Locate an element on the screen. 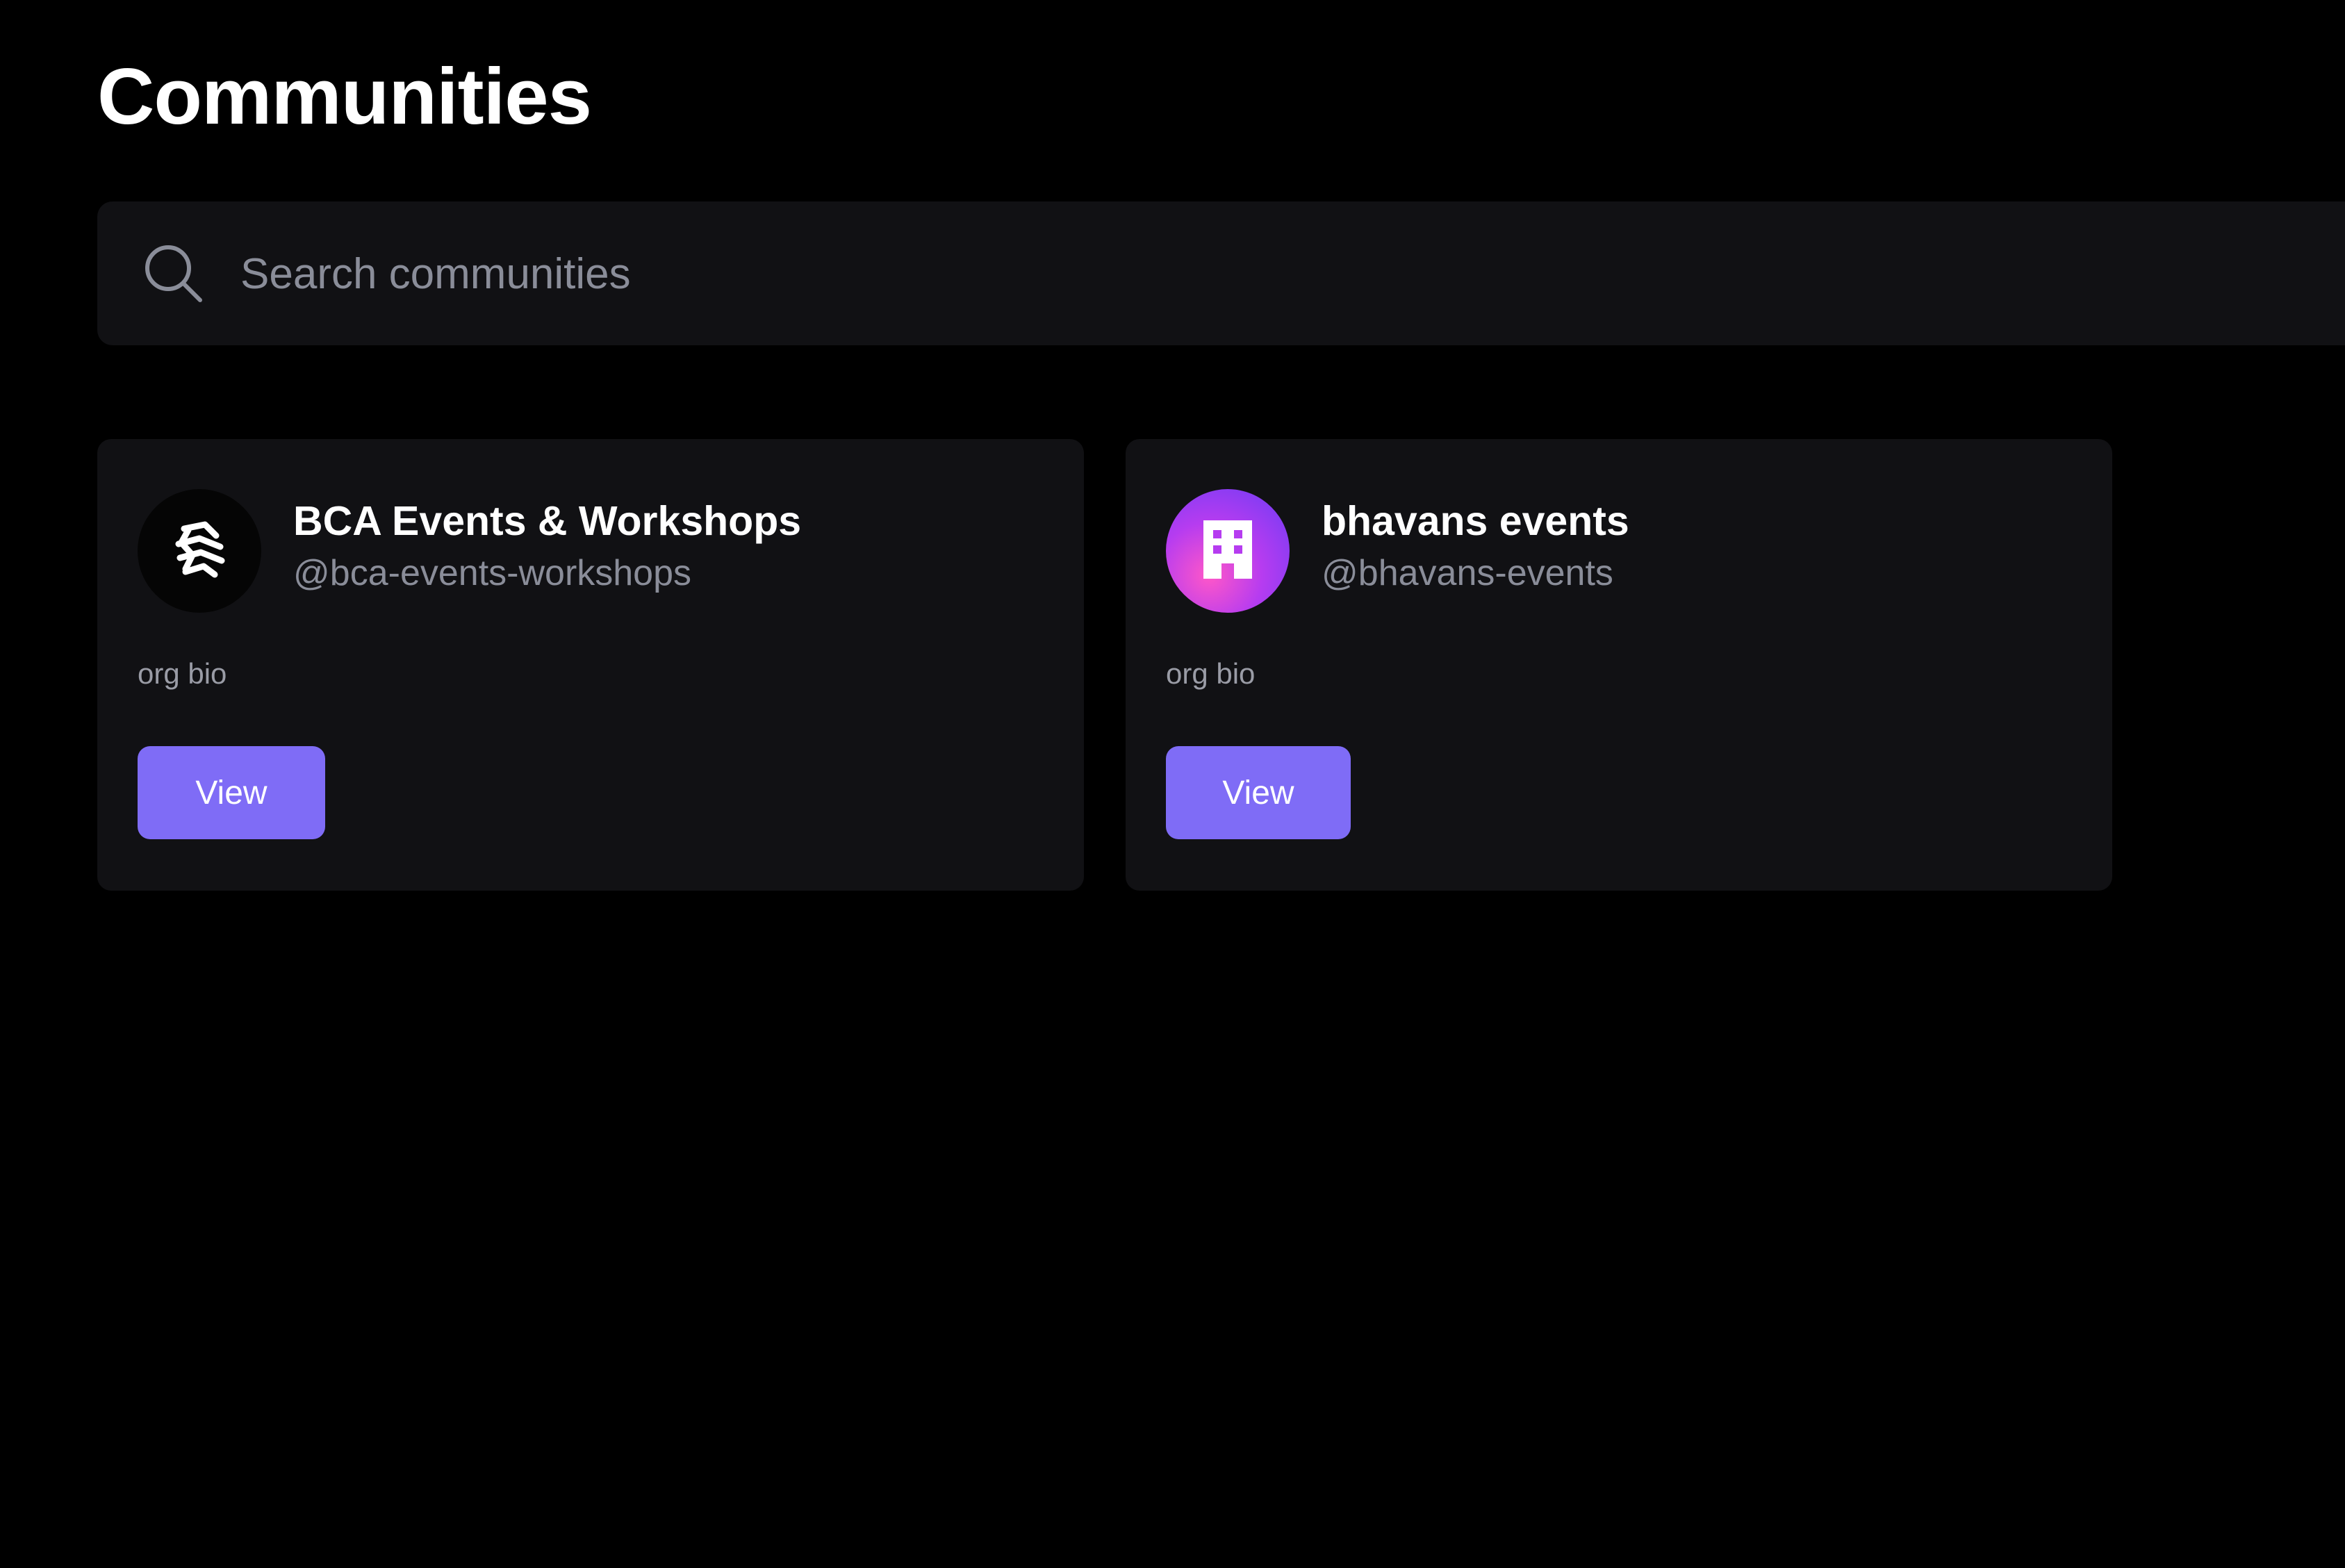 The width and height of the screenshot is (2345, 1568). building-icon is located at coordinates (1227, 551).